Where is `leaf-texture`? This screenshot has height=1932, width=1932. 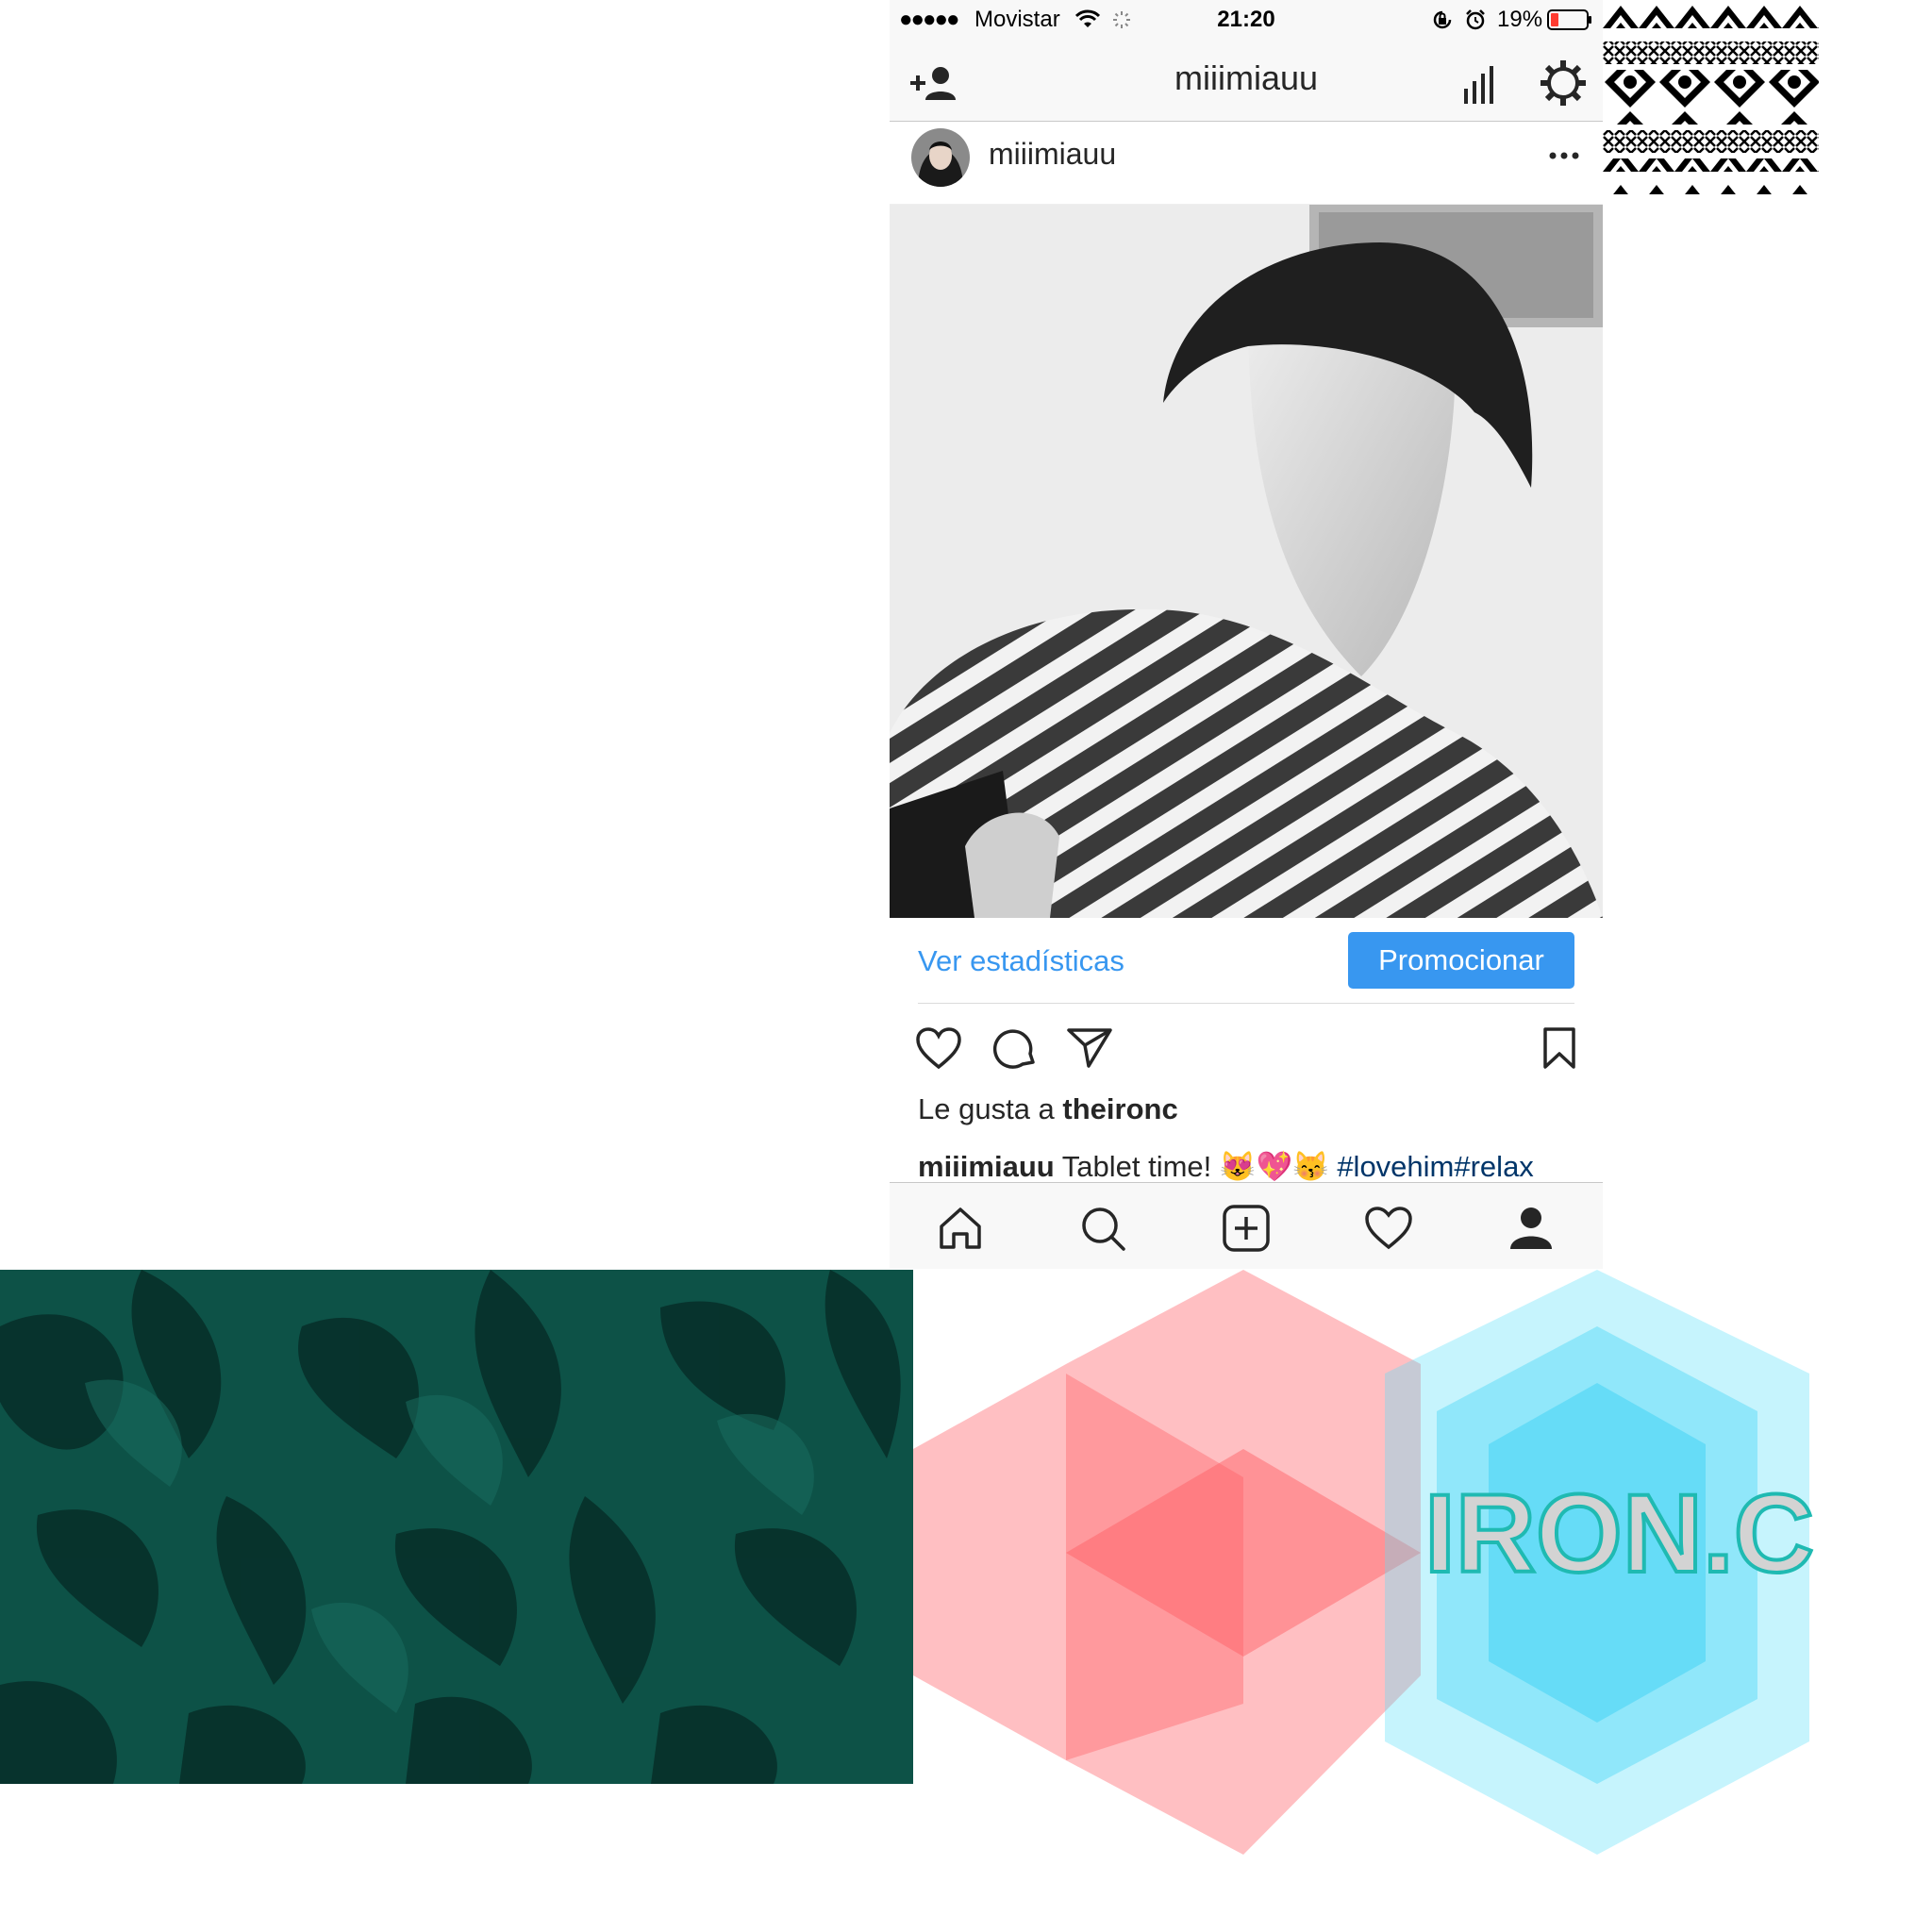
leaf-texture is located at coordinates (456, 1527).